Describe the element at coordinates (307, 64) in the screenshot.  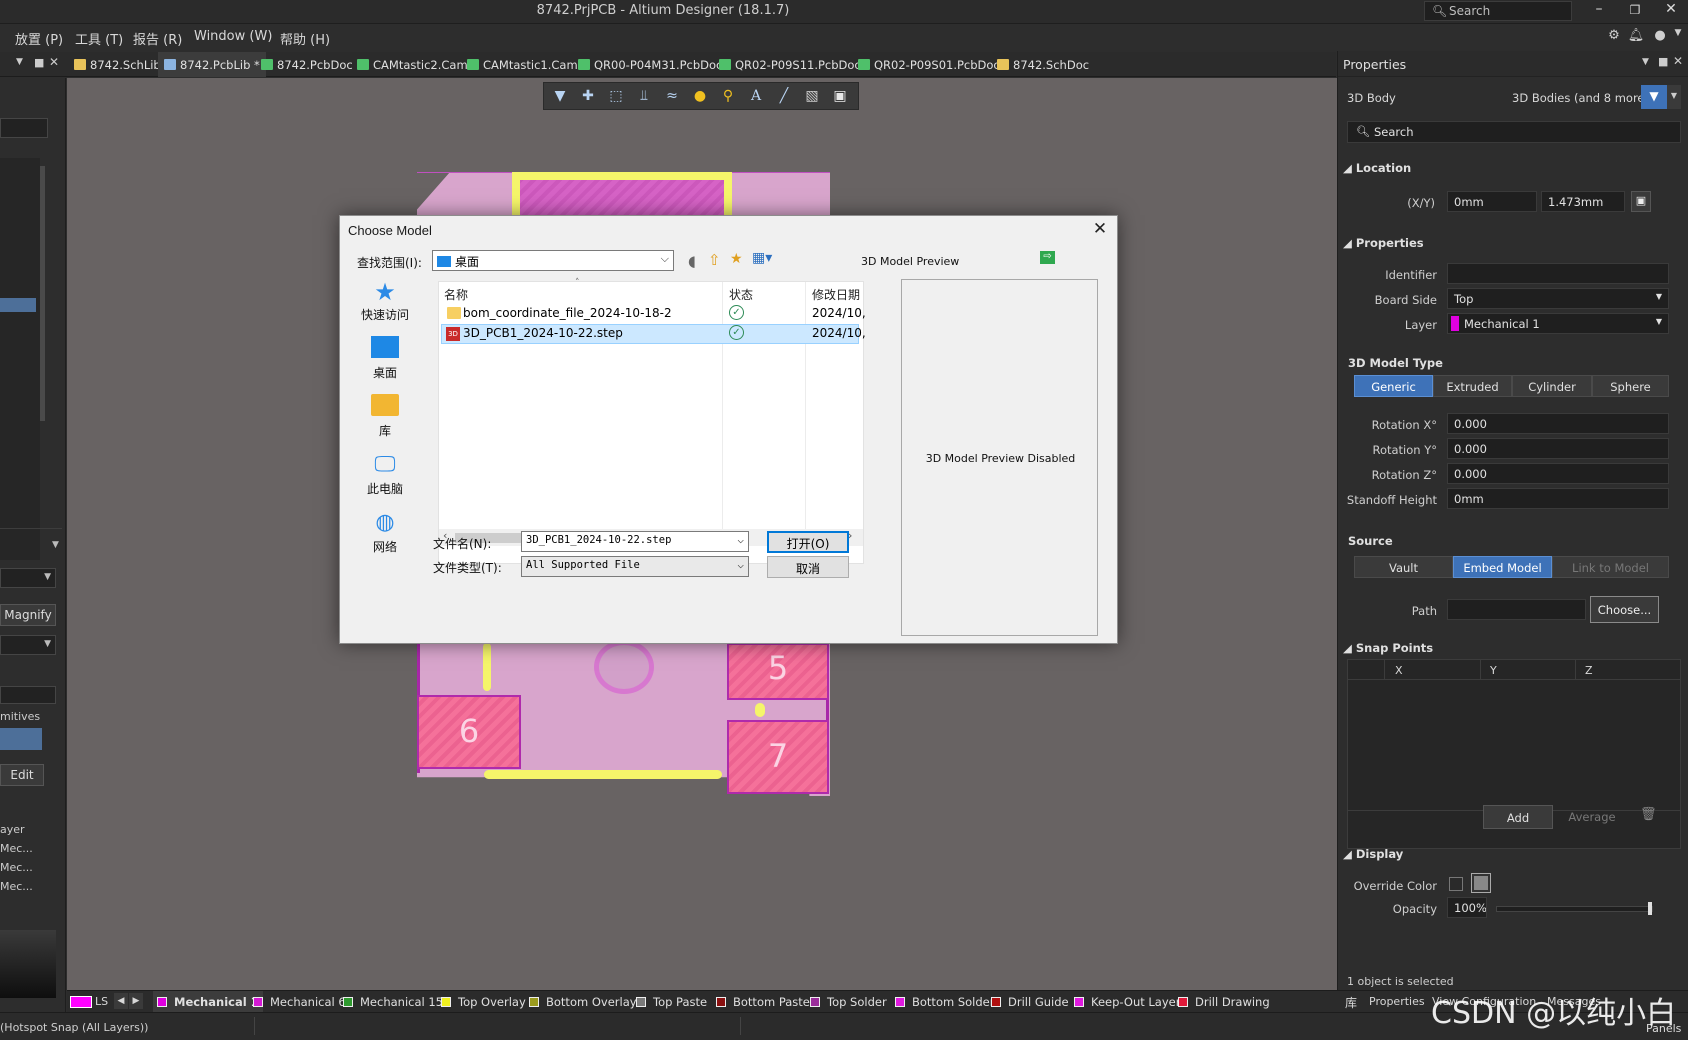
I see `tab-8742-pcbdoc: 8742.PcbDoc` at that location.